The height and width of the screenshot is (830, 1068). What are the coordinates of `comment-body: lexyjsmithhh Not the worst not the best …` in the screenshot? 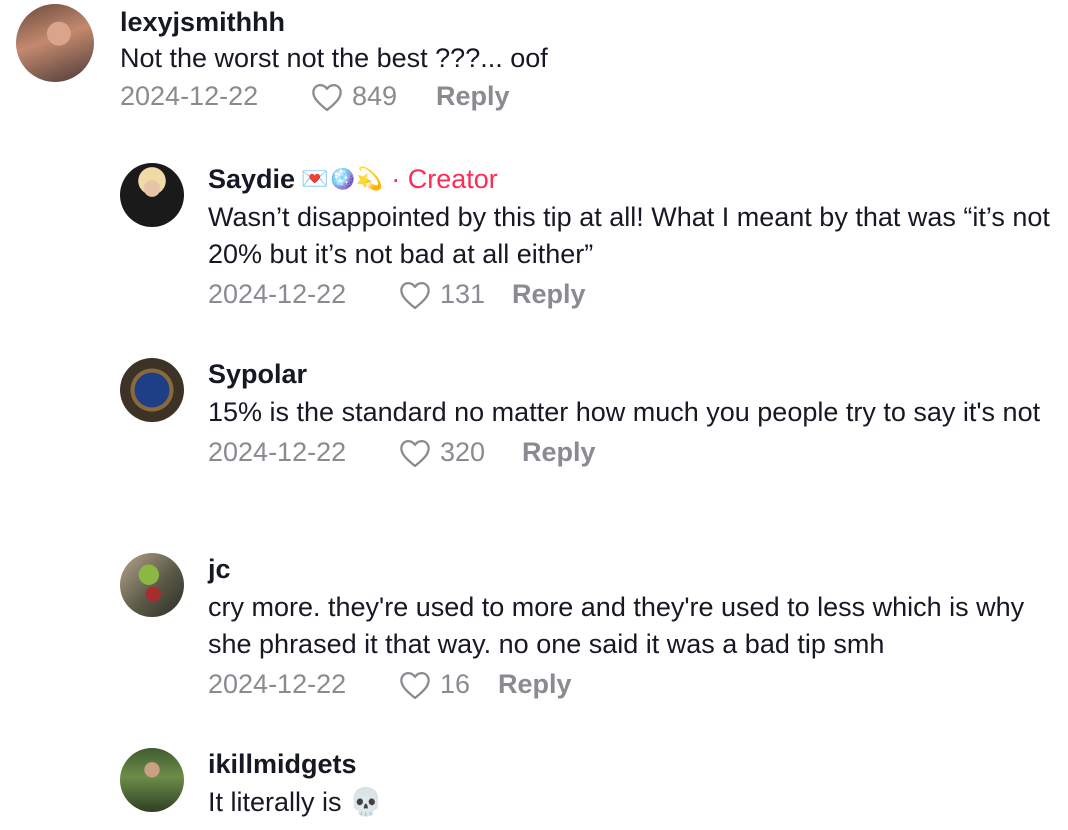 It's located at (334, 59).